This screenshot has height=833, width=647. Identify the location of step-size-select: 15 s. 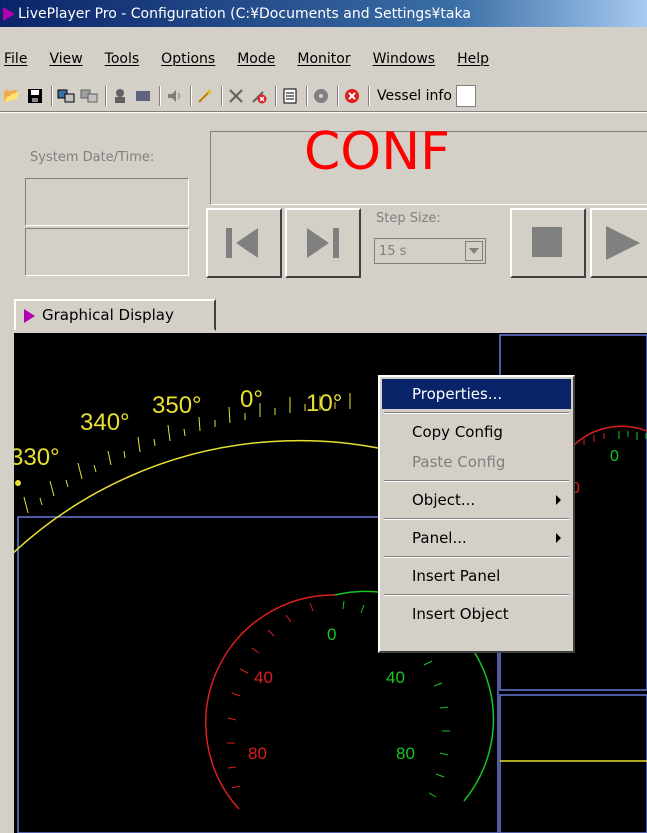
(430, 251).